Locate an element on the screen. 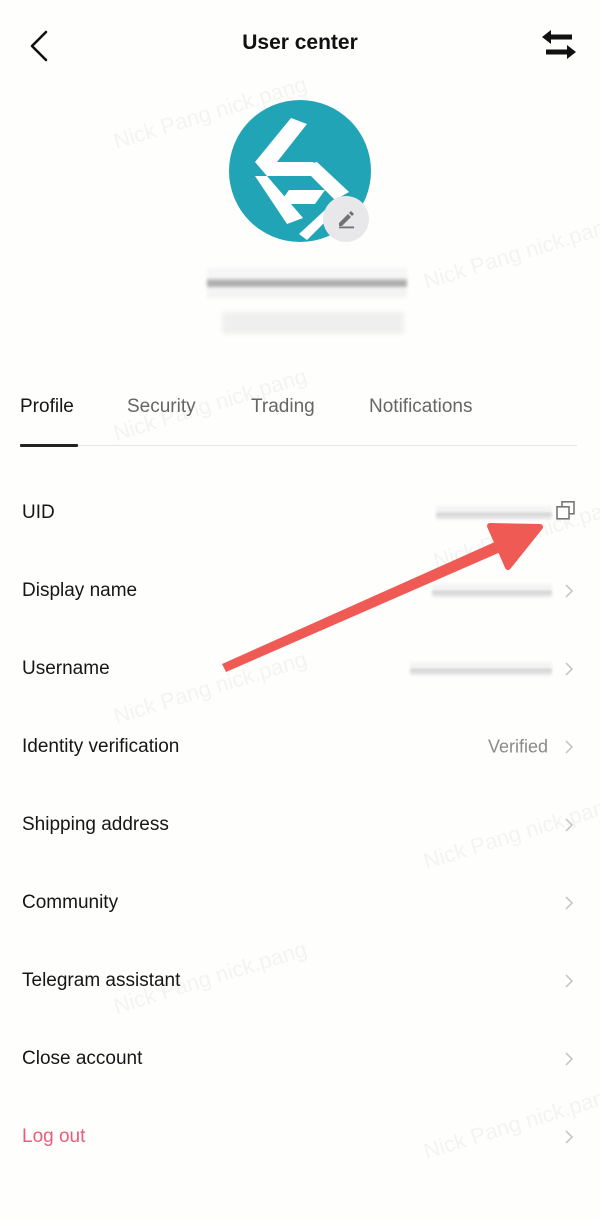 This screenshot has width=600, height=1221. row-label: Community is located at coordinates (70, 902).